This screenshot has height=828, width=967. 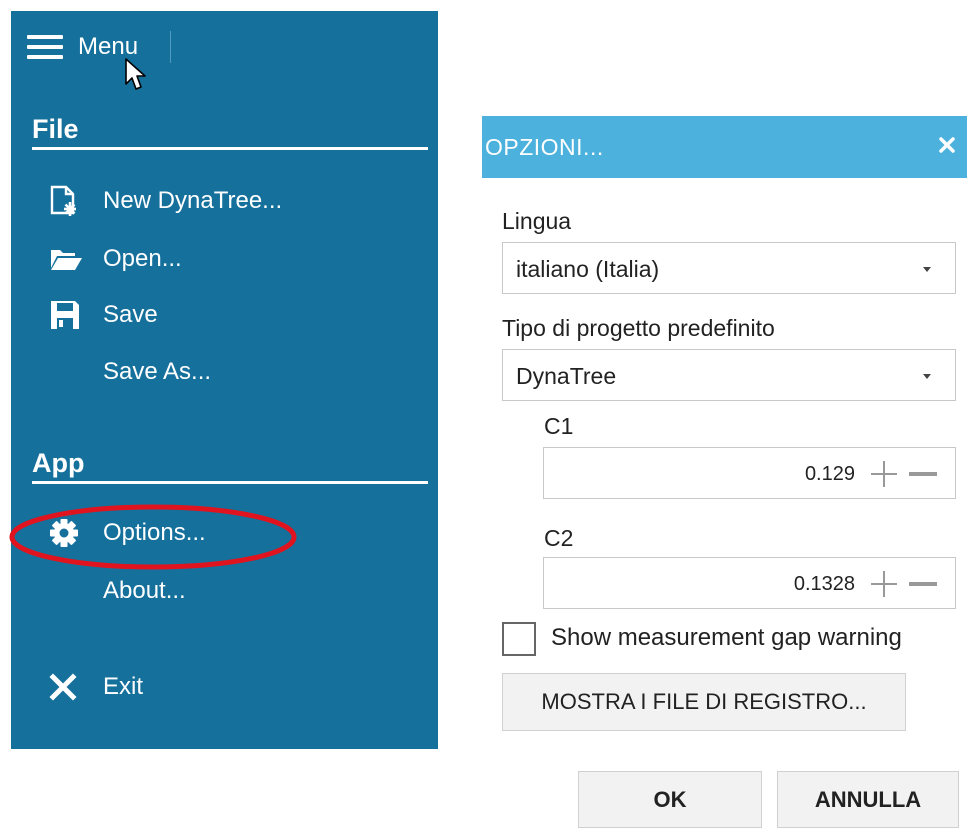 What do you see at coordinates (884, 474) in the screenshot?
I see `c1-increment-button` at bounding box center [884, 474].